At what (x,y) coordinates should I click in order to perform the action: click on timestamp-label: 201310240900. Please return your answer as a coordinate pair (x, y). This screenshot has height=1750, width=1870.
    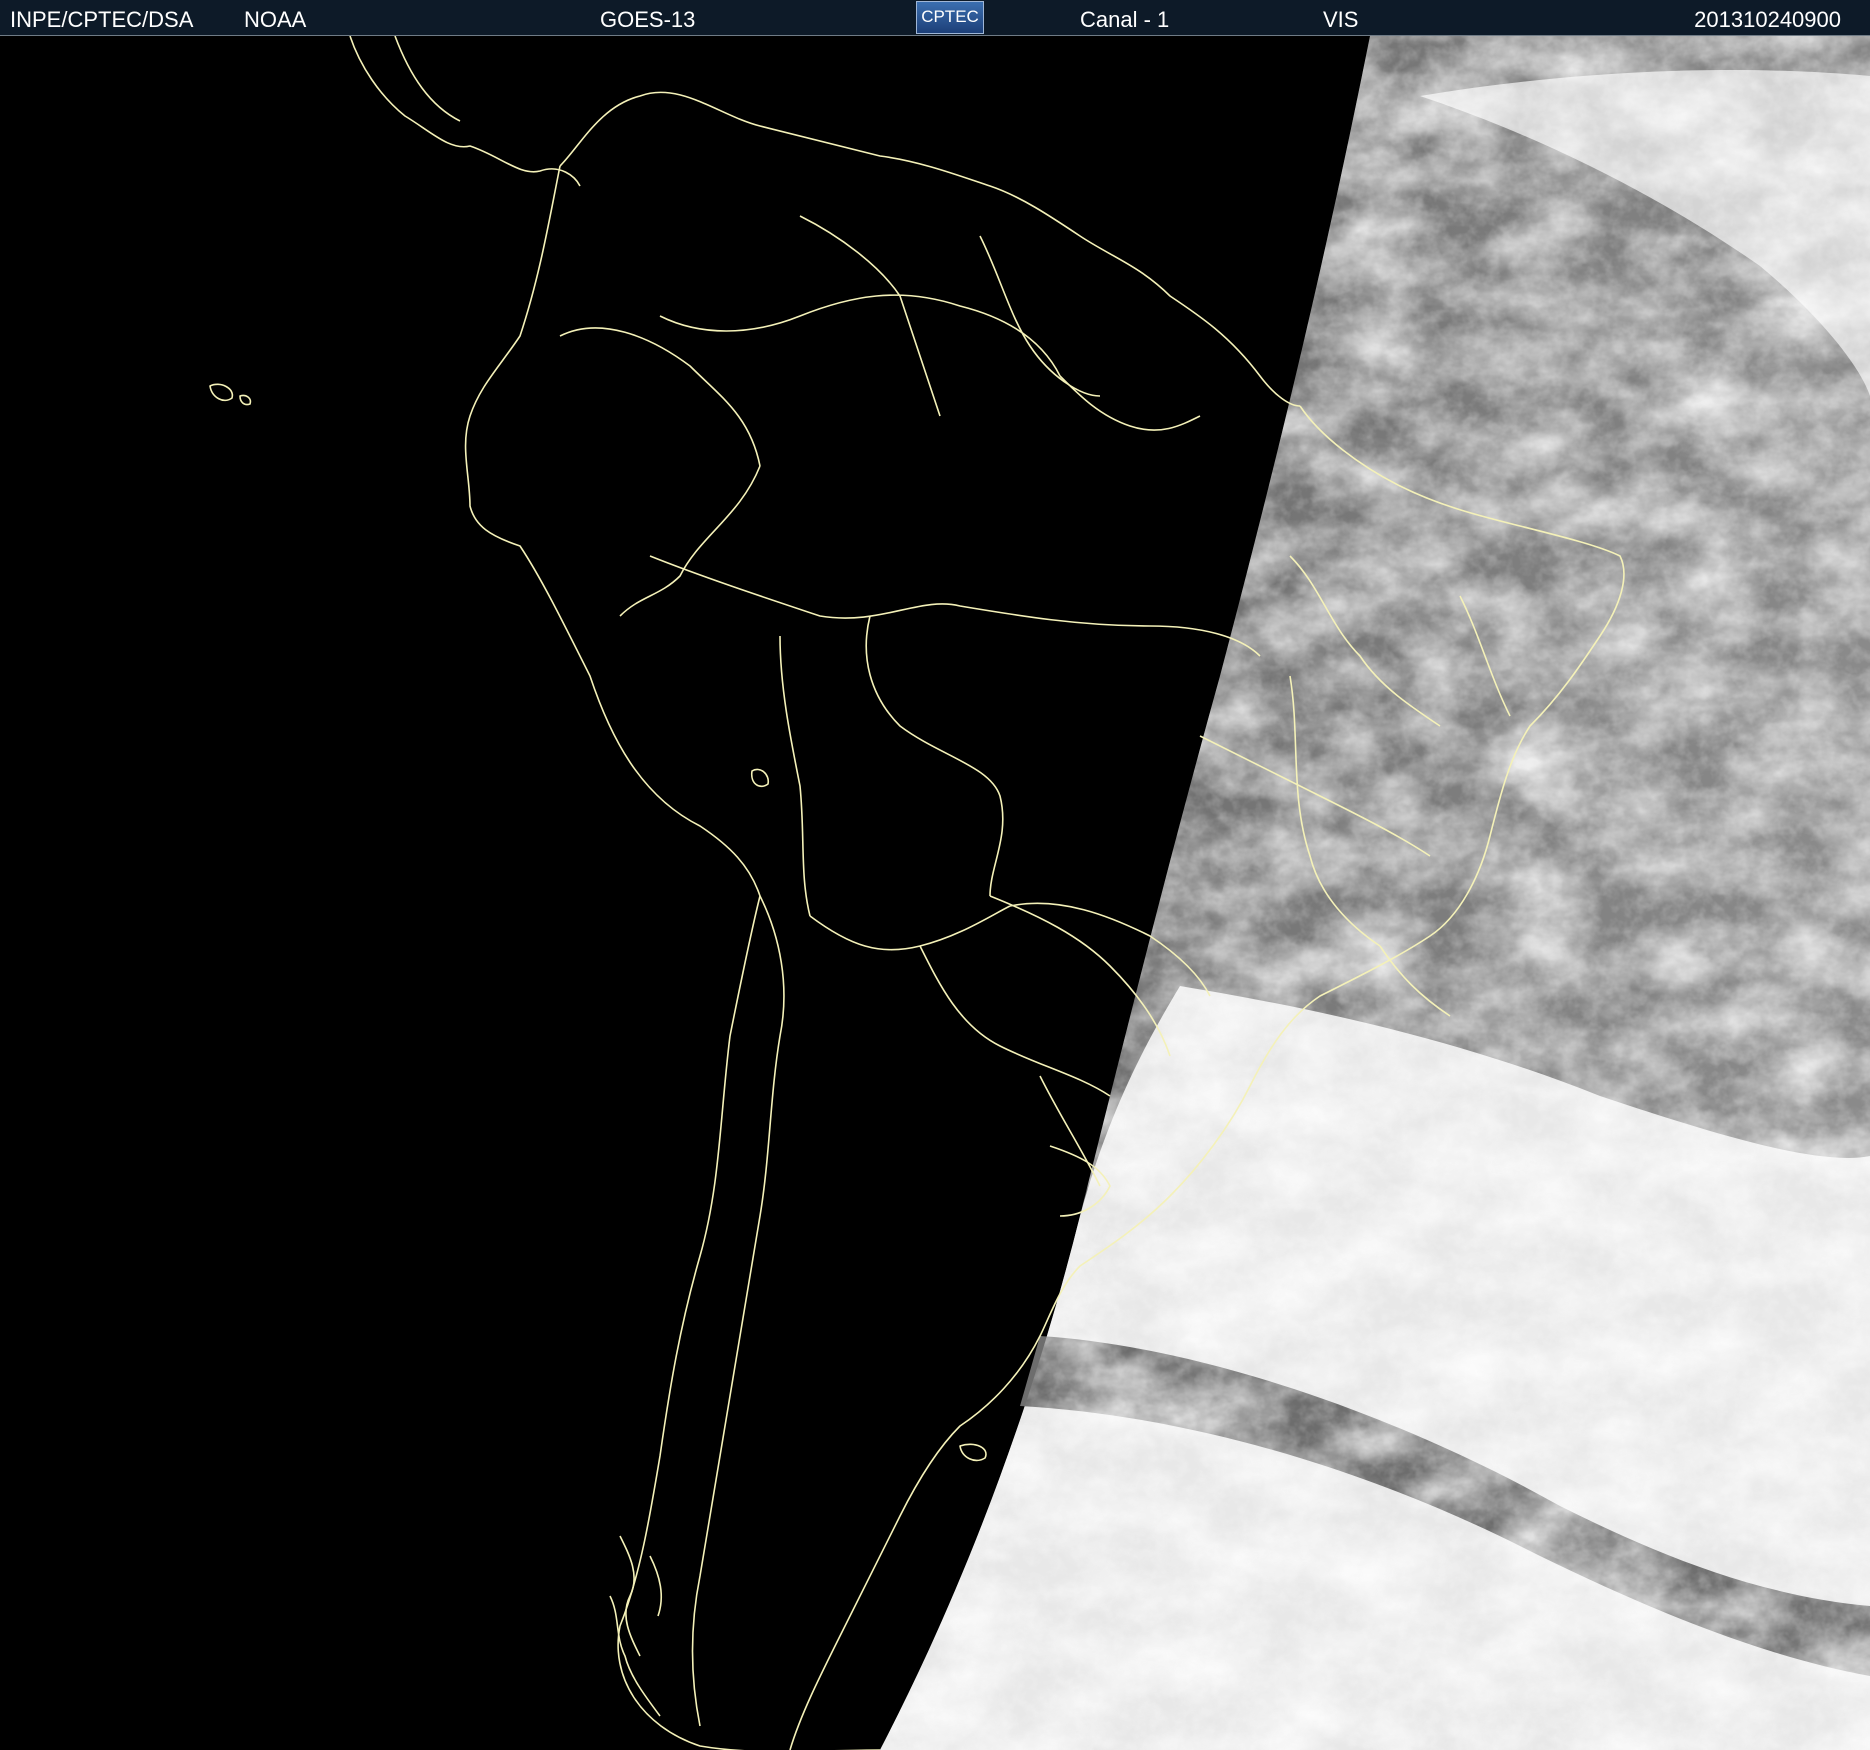
    Looking at the image, I should click on (1767, 19).